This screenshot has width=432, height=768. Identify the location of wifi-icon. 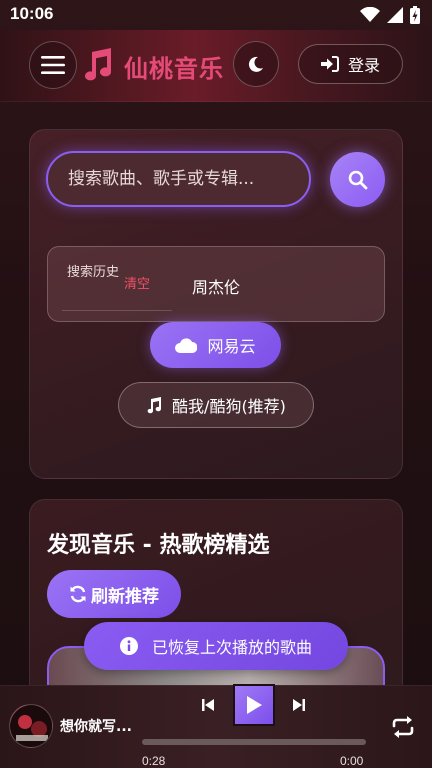
(370, 14).